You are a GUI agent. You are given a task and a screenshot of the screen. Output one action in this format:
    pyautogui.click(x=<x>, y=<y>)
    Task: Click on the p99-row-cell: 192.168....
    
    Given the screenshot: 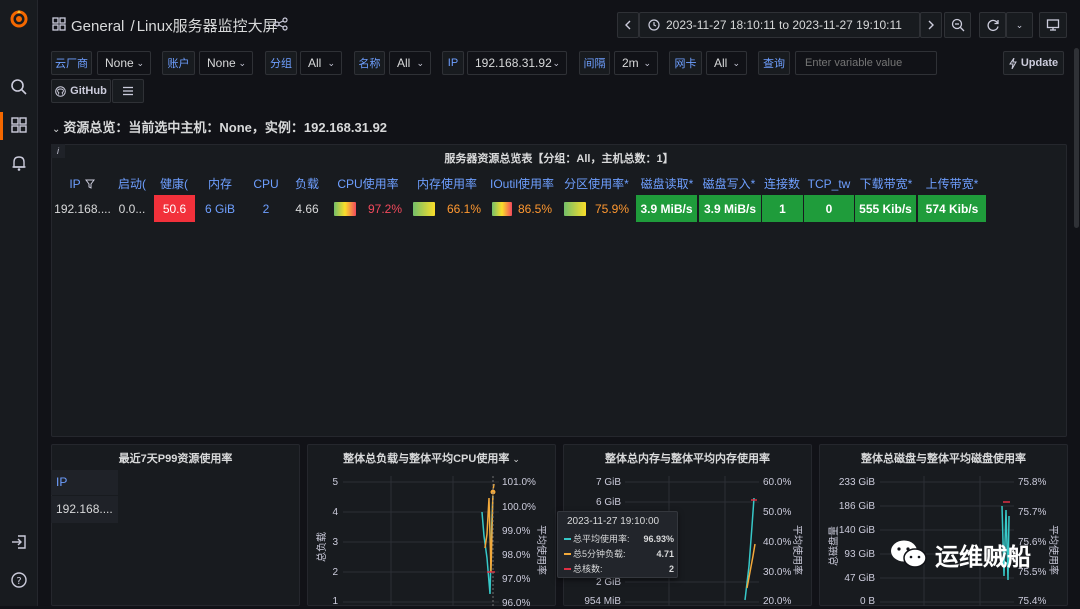 What is the action you would take?
    pyautogui.click(x=84, y=509)
    